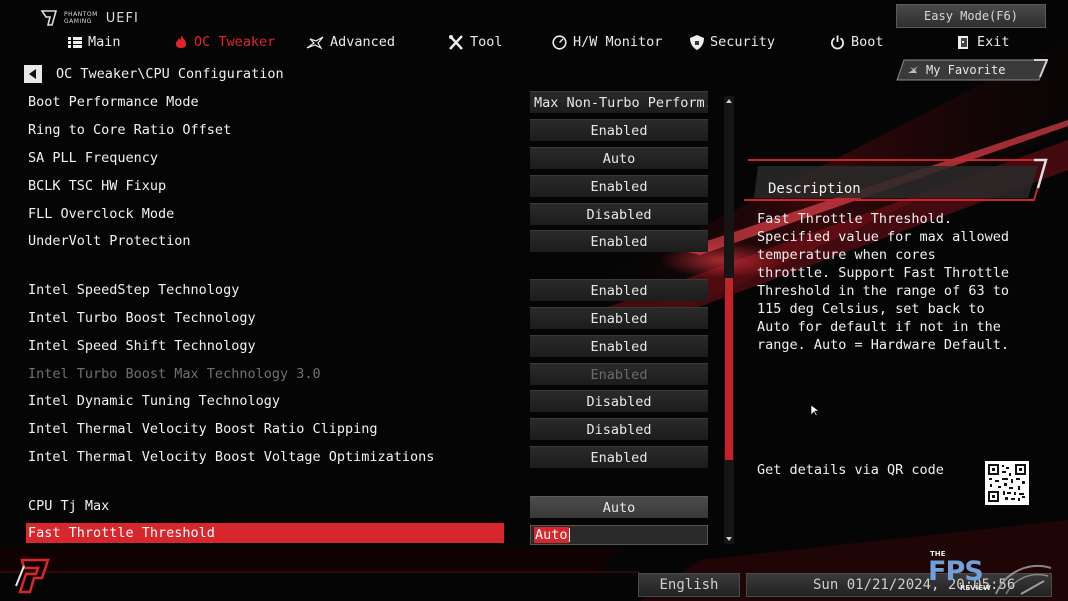 The width and height of the screenshot is (1068, 601). What do you see at coordinates (181, 41) in the screenshot?
I see `flame-icon` at bounding box center [181, 41].